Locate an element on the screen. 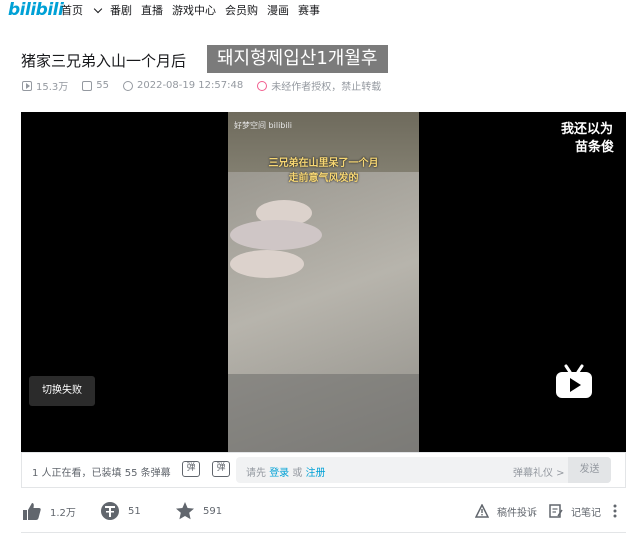  send-button: 发送 is located at coordinates (589, 470).